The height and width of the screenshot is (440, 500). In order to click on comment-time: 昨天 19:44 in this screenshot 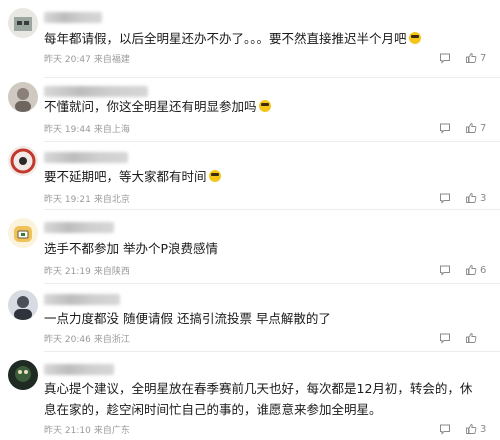, I will do `click(67, 130)`.